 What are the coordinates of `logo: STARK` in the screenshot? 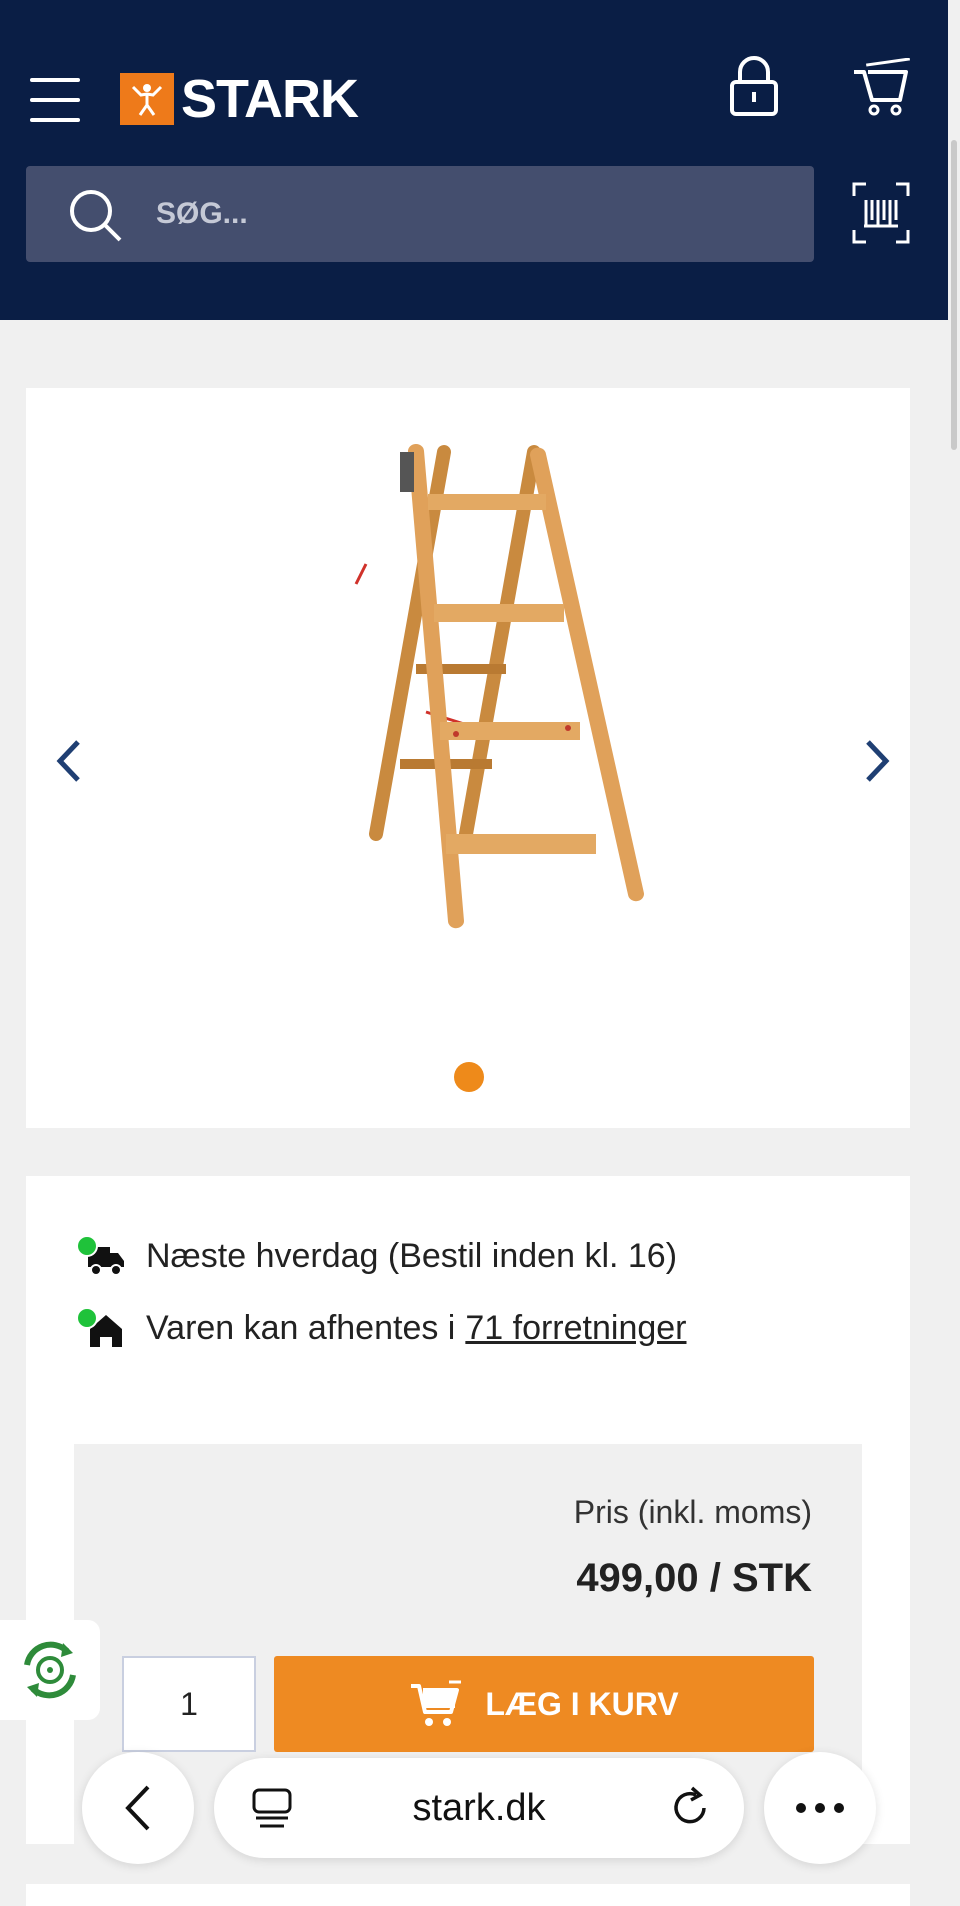 It's located at (239, 99).